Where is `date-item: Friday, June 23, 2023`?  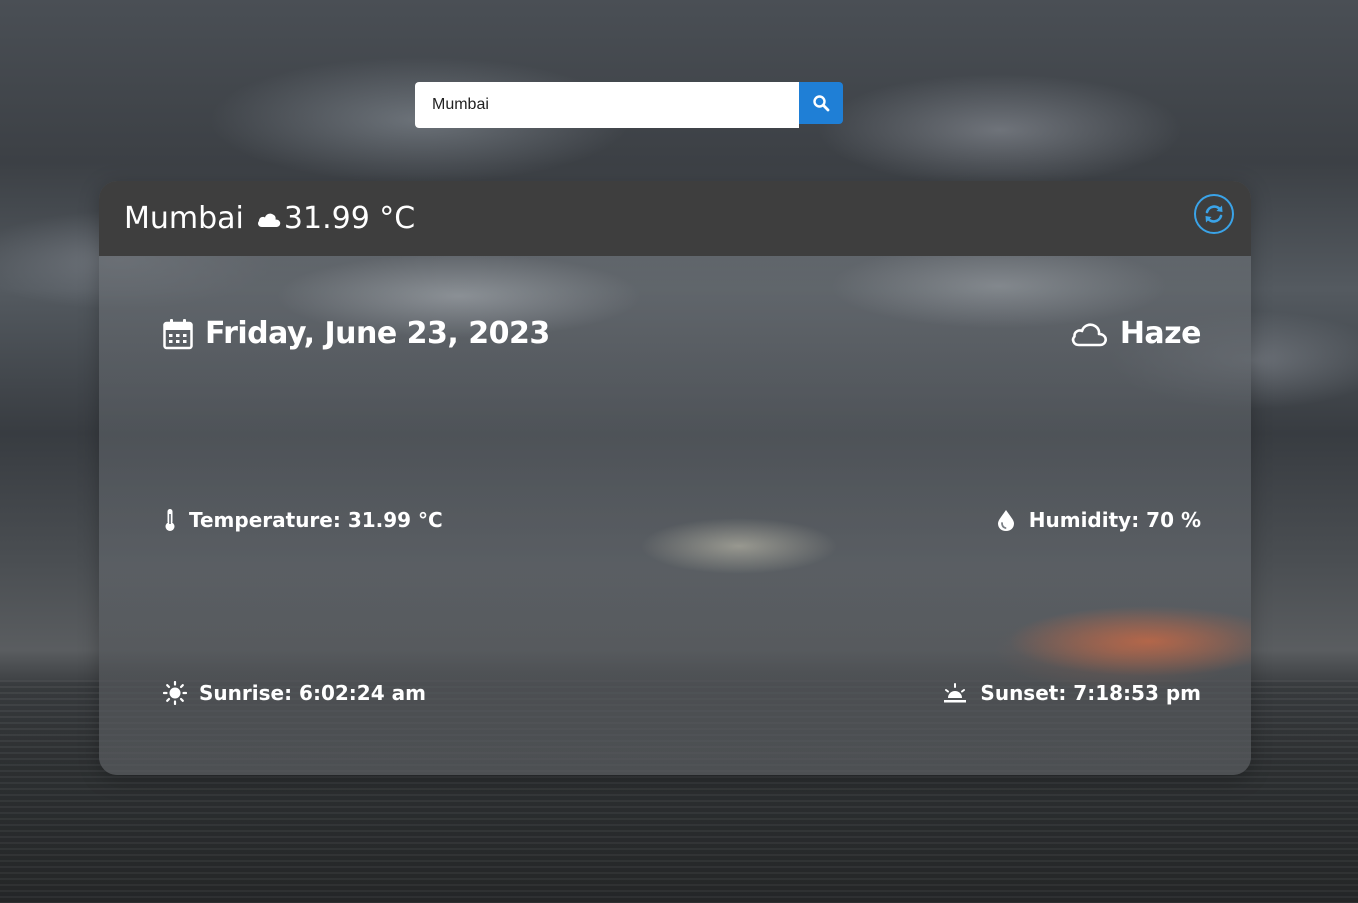
date-item: Friday, June 23, 2023 is located at coordinates (356, 333).